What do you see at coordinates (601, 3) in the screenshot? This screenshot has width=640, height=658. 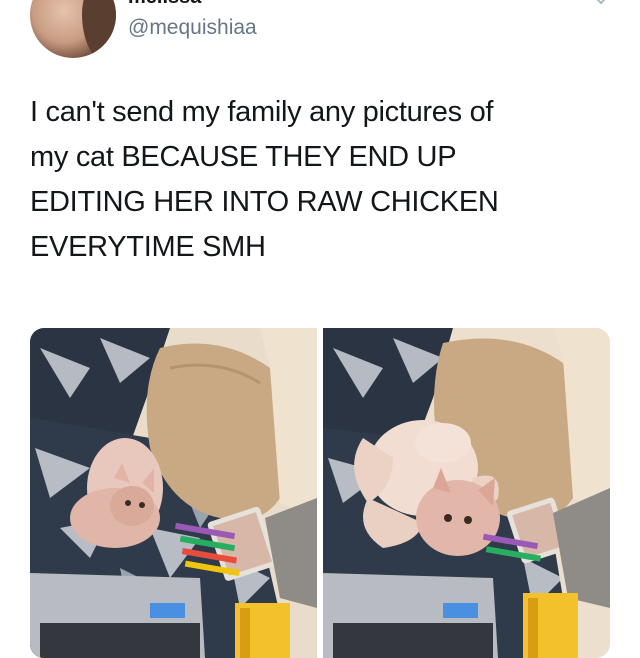 I see `chevron-down-icon` at bounding box center [601, 3].